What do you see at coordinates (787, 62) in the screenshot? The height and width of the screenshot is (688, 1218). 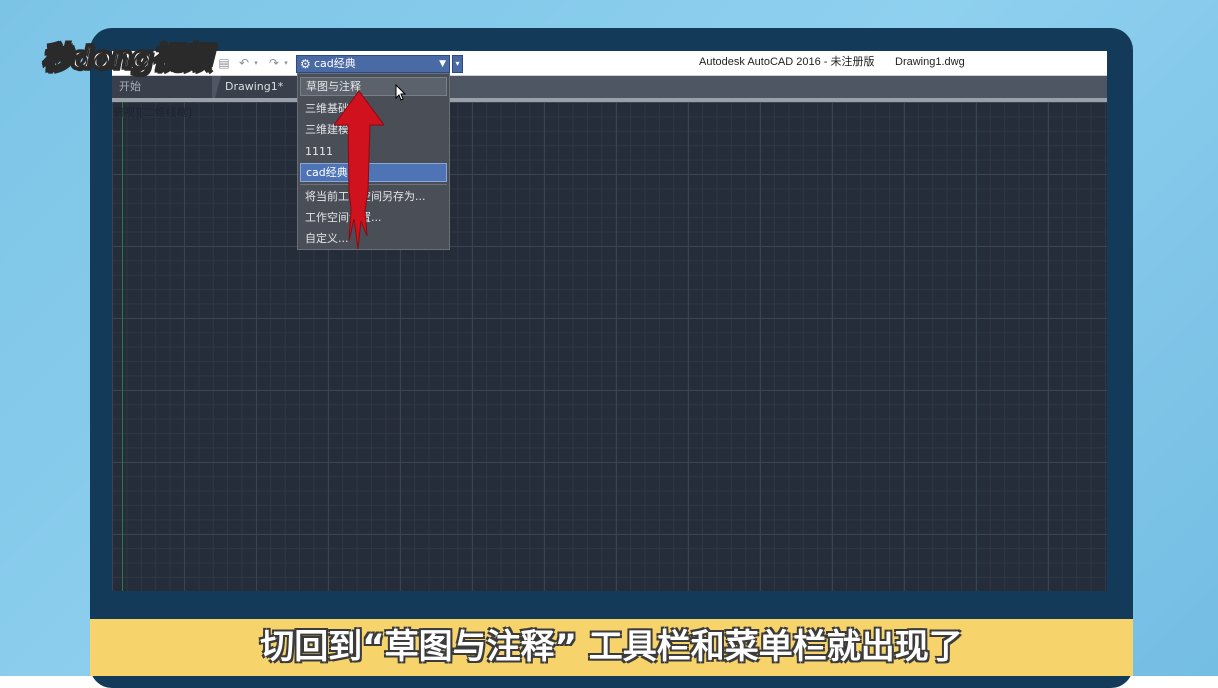 I see `app-title: Autodesk AutoCAD 2016 - 未注册版` at bounding box center [787, 62].